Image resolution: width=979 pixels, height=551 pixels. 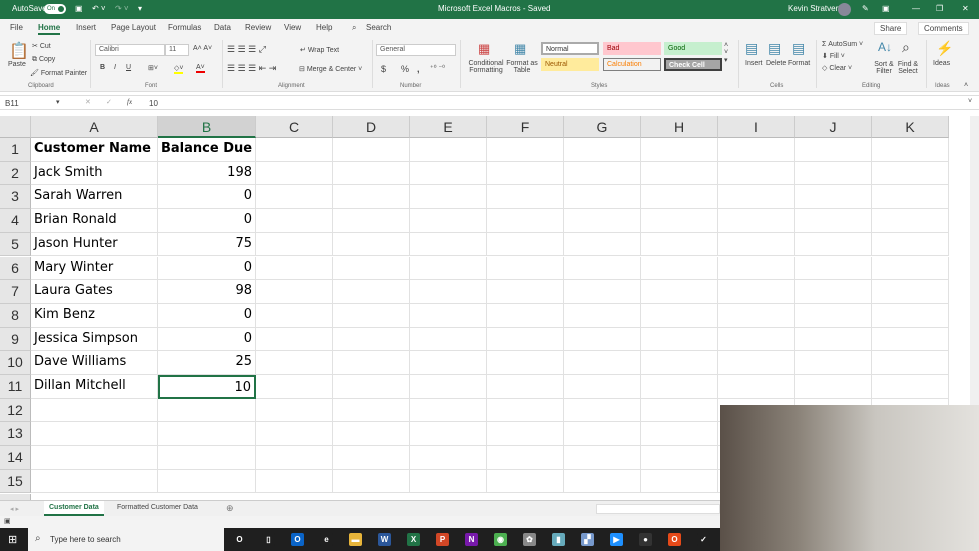 What do you see at coordinates (15, 339) in the screenshot?
I see `row-header-9: 9` at bounding box center [15, 339].